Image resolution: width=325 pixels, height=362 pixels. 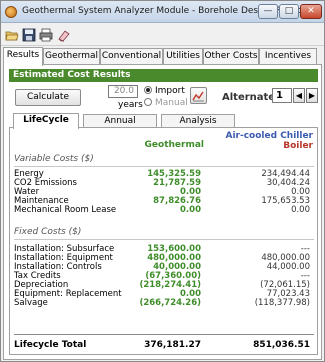 I want to click on alternate-value: 0.00, so click(x=300, y=210).